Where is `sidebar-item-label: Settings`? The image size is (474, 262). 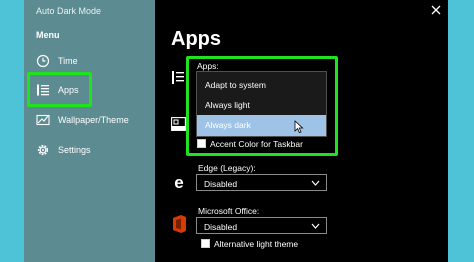 sidebar-item-label: Settings is located at coordinates (74, 150).